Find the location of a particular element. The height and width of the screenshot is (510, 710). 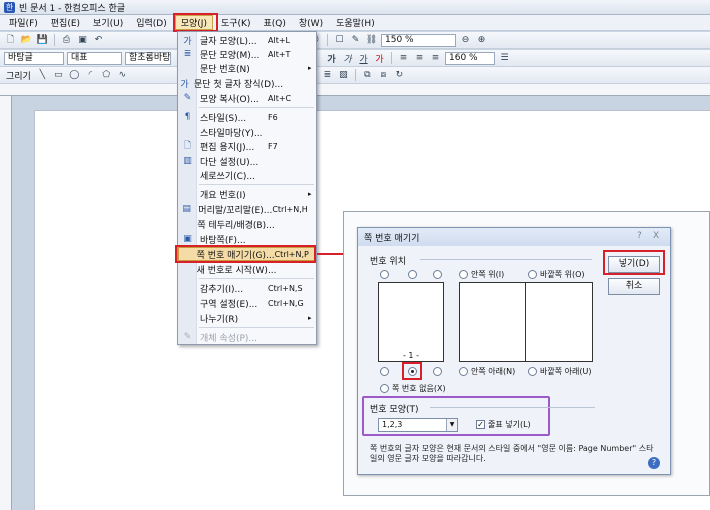

font-combo: 함초롬바탕 is located at coordinates (148, 58).